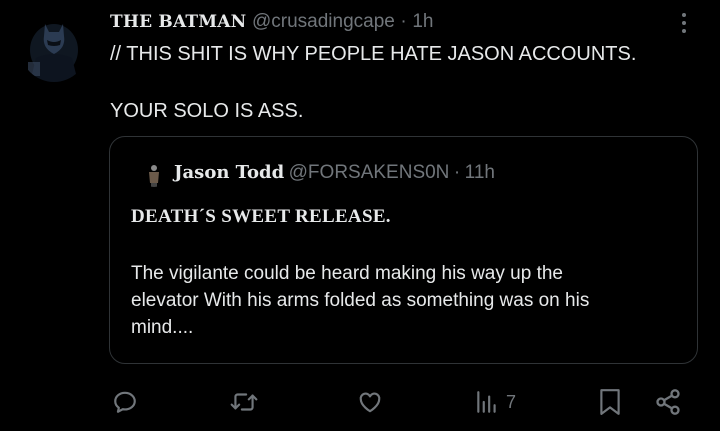 This screenshot has width=720, height=431. Describe the element at coordinates (154, 175) in the screenshot. I see `quote-avatar` at that location.